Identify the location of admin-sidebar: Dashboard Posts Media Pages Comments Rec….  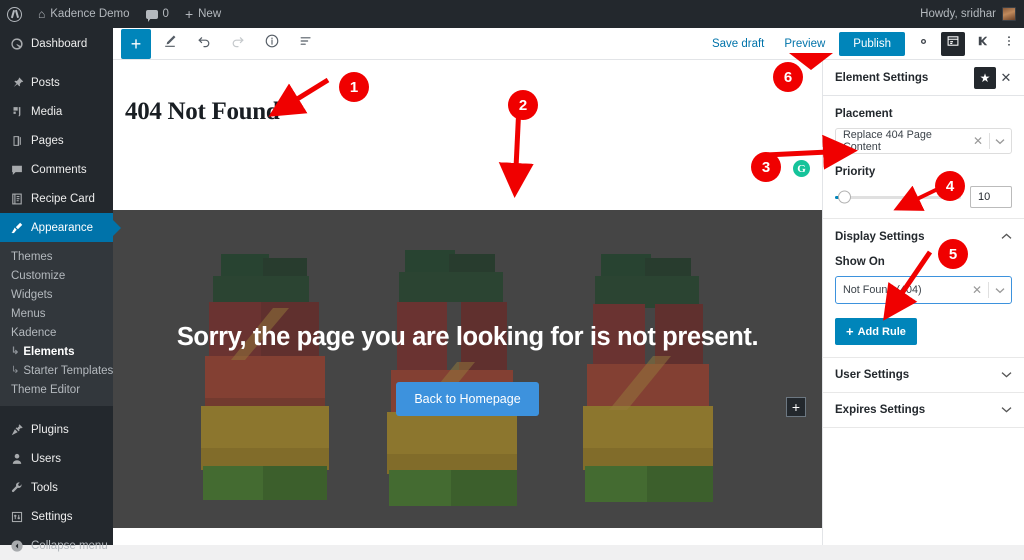
(56, 286).